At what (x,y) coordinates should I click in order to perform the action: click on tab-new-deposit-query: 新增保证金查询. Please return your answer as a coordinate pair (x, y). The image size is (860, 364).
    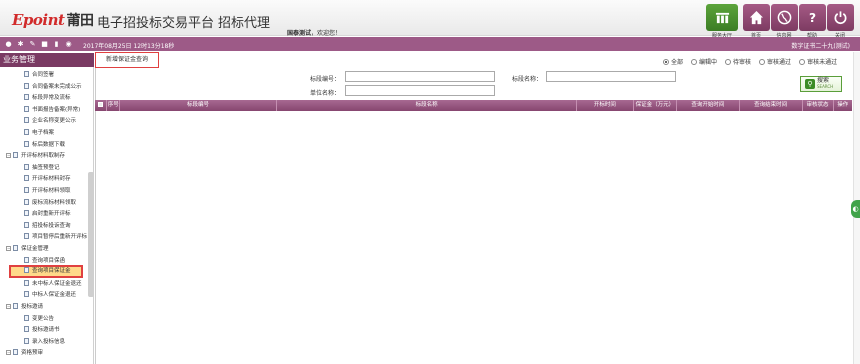
    Looking at the image, I should click on (127, 60).